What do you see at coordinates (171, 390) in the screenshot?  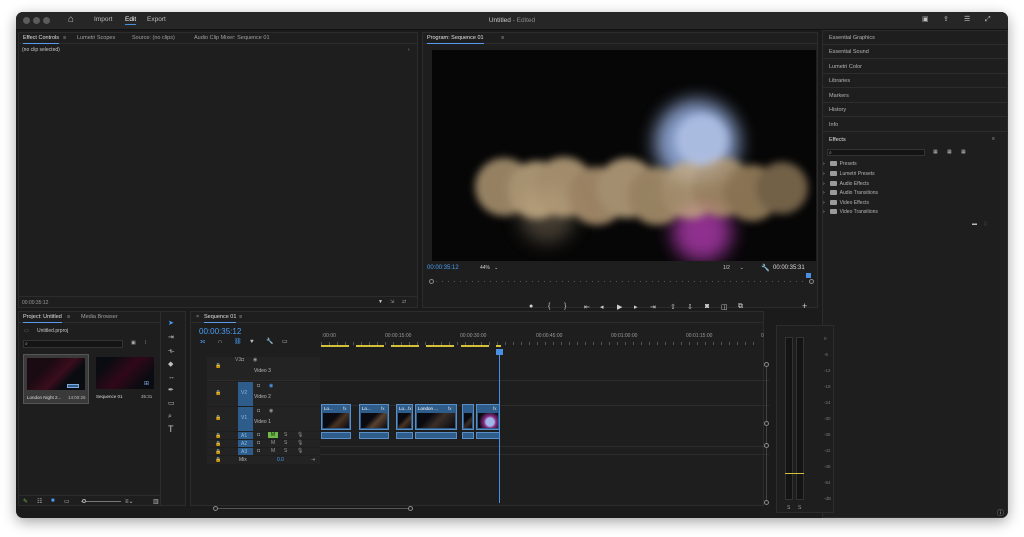 I see `pen-tool-icon: ✒` at bounding box center [171, 390].